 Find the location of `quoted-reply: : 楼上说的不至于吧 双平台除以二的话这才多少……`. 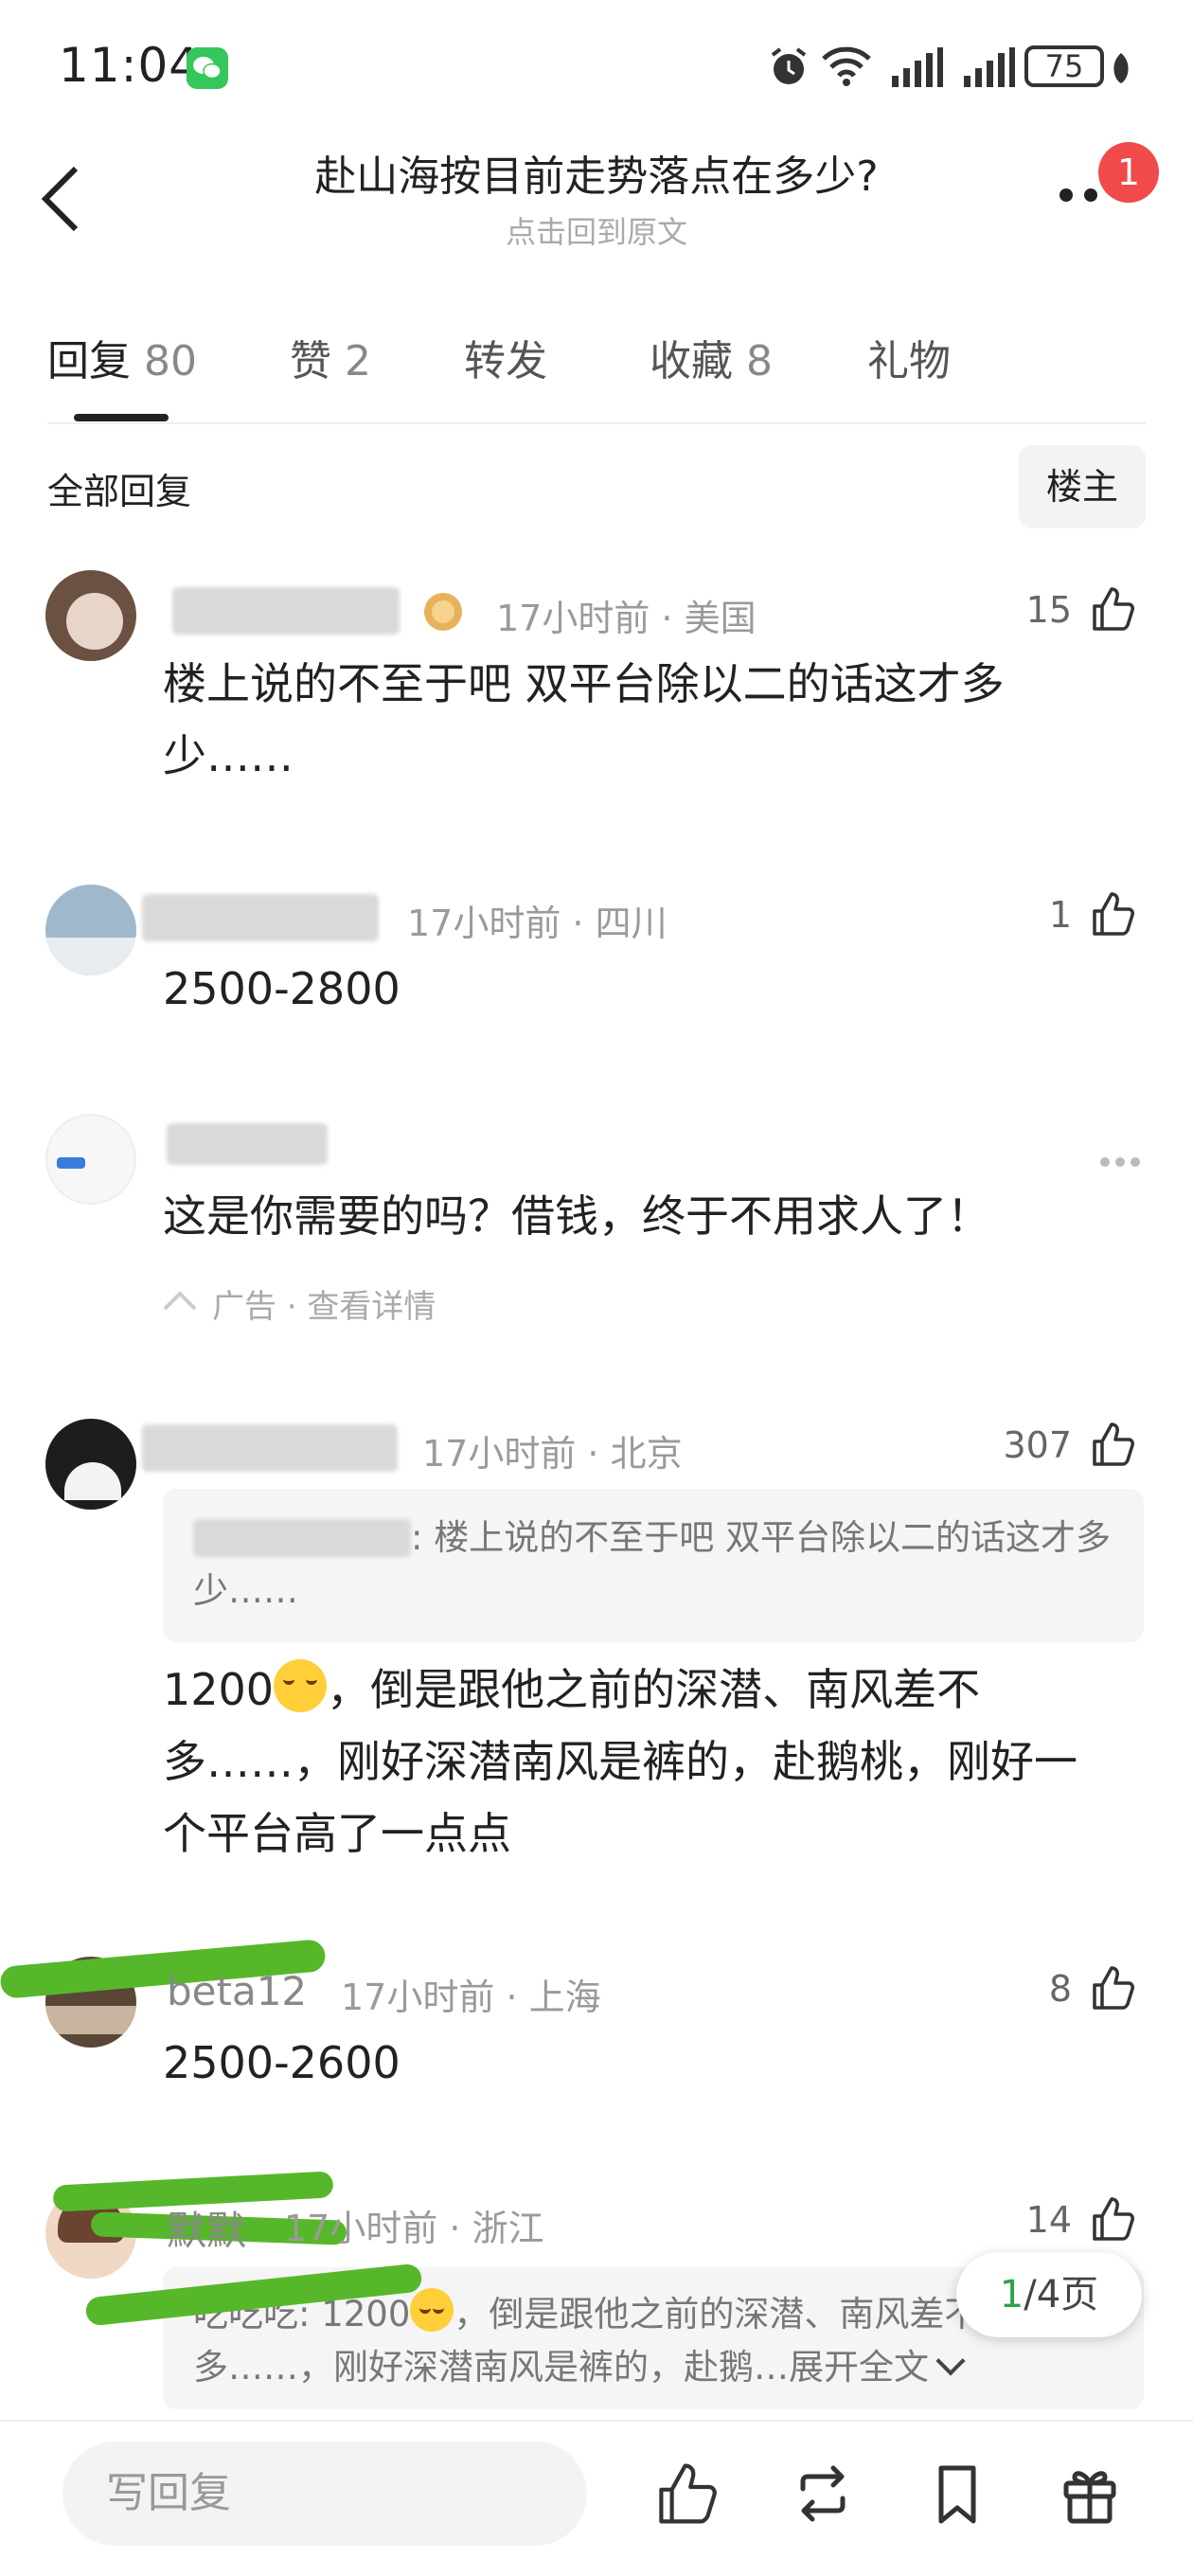

quoted-reply: : 楼上说的不至于吧 双平台除以二的话这才多少…… is located at coordinates (653, 1565).